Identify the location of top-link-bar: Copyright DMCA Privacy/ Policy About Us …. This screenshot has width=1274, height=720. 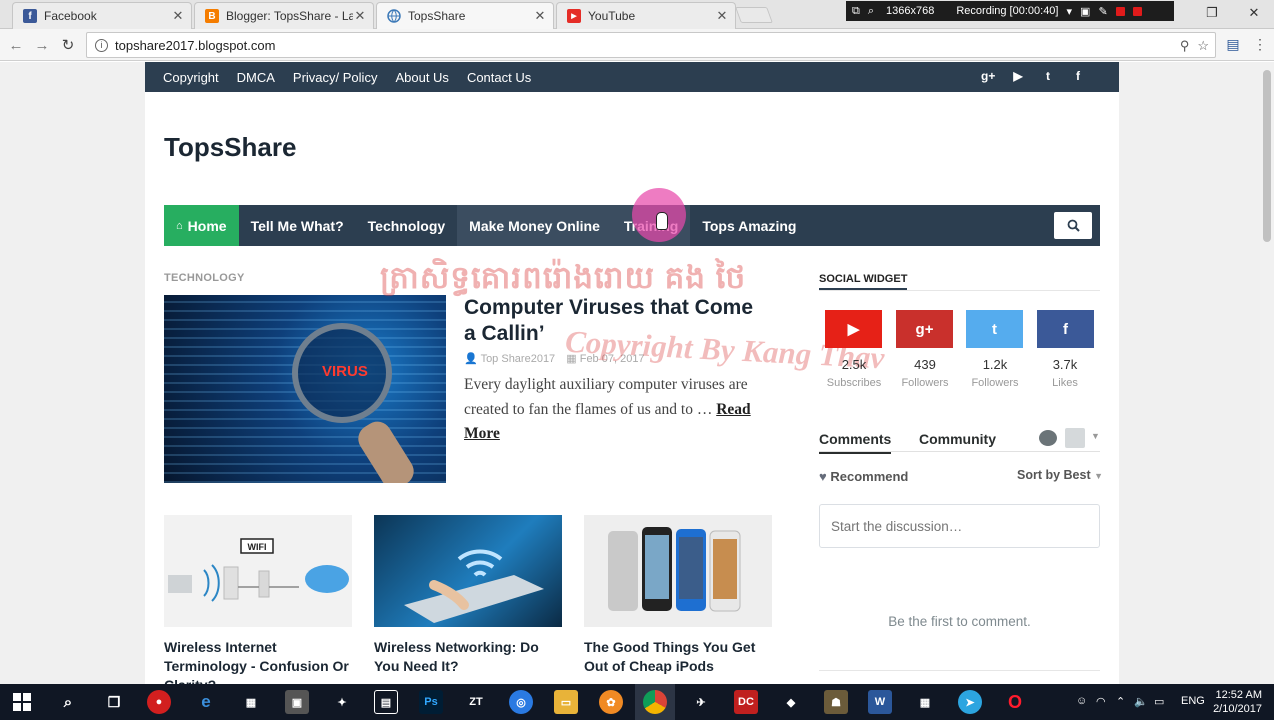
(632, 77).